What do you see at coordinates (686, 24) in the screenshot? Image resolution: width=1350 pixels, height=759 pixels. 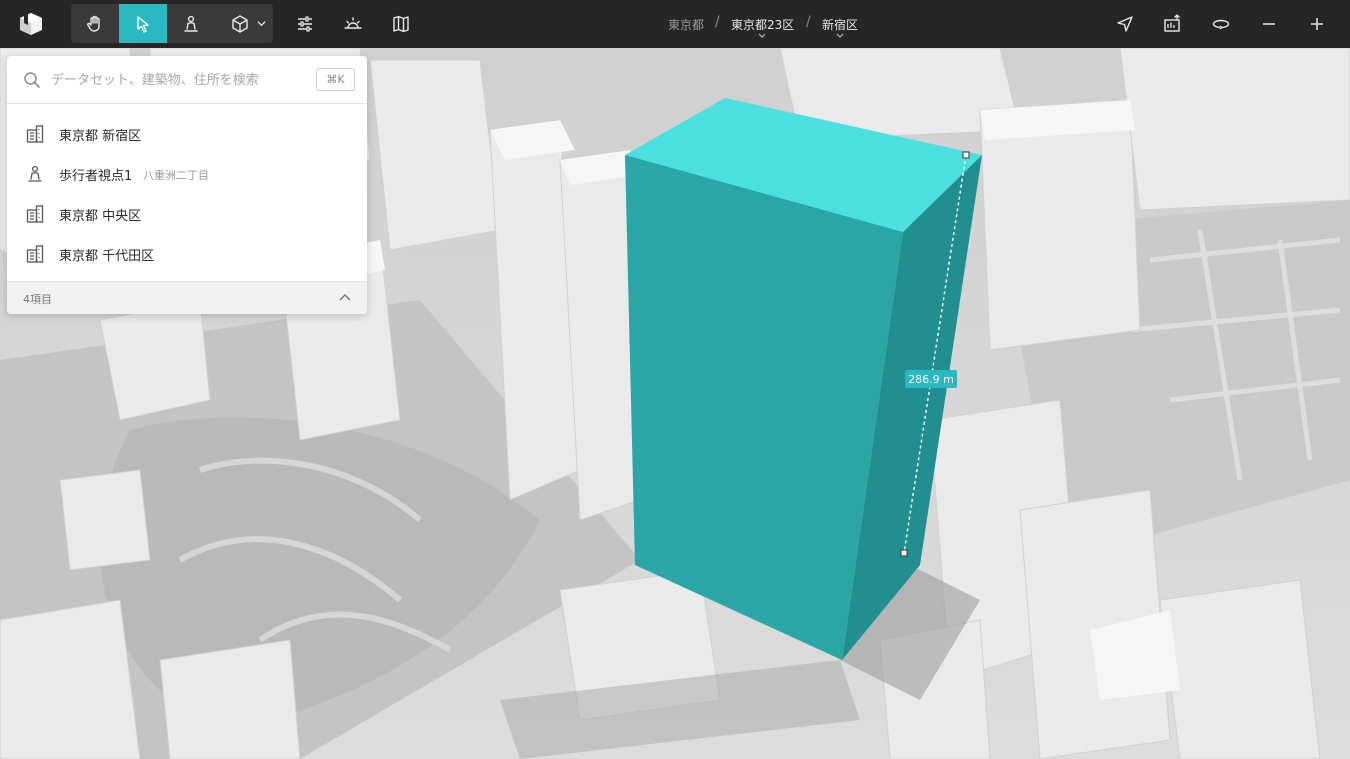 I see `breadcrumb-root: 東京都` at bounding box center [686, 24].